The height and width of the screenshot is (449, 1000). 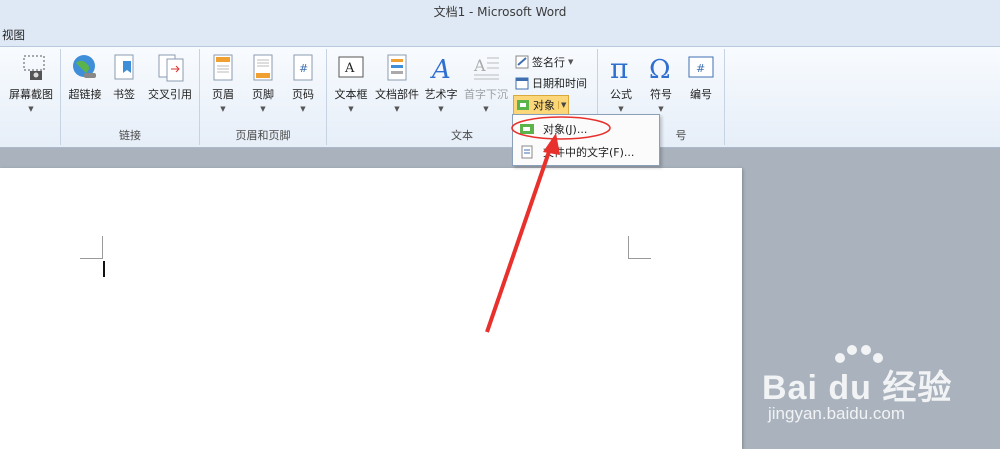 What do you see at coordinates (519, 237) in the screenshot?
I see `red-arrow-line` at bounding box center [519, 237].